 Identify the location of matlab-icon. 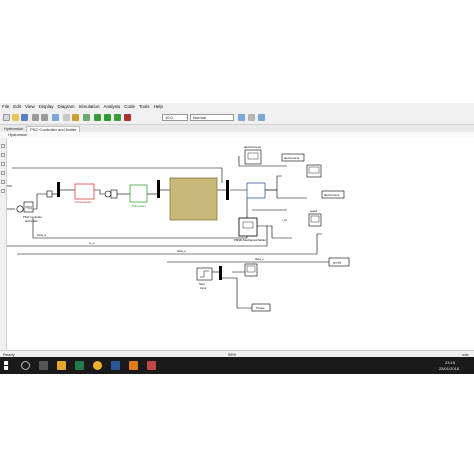
(133, 365).